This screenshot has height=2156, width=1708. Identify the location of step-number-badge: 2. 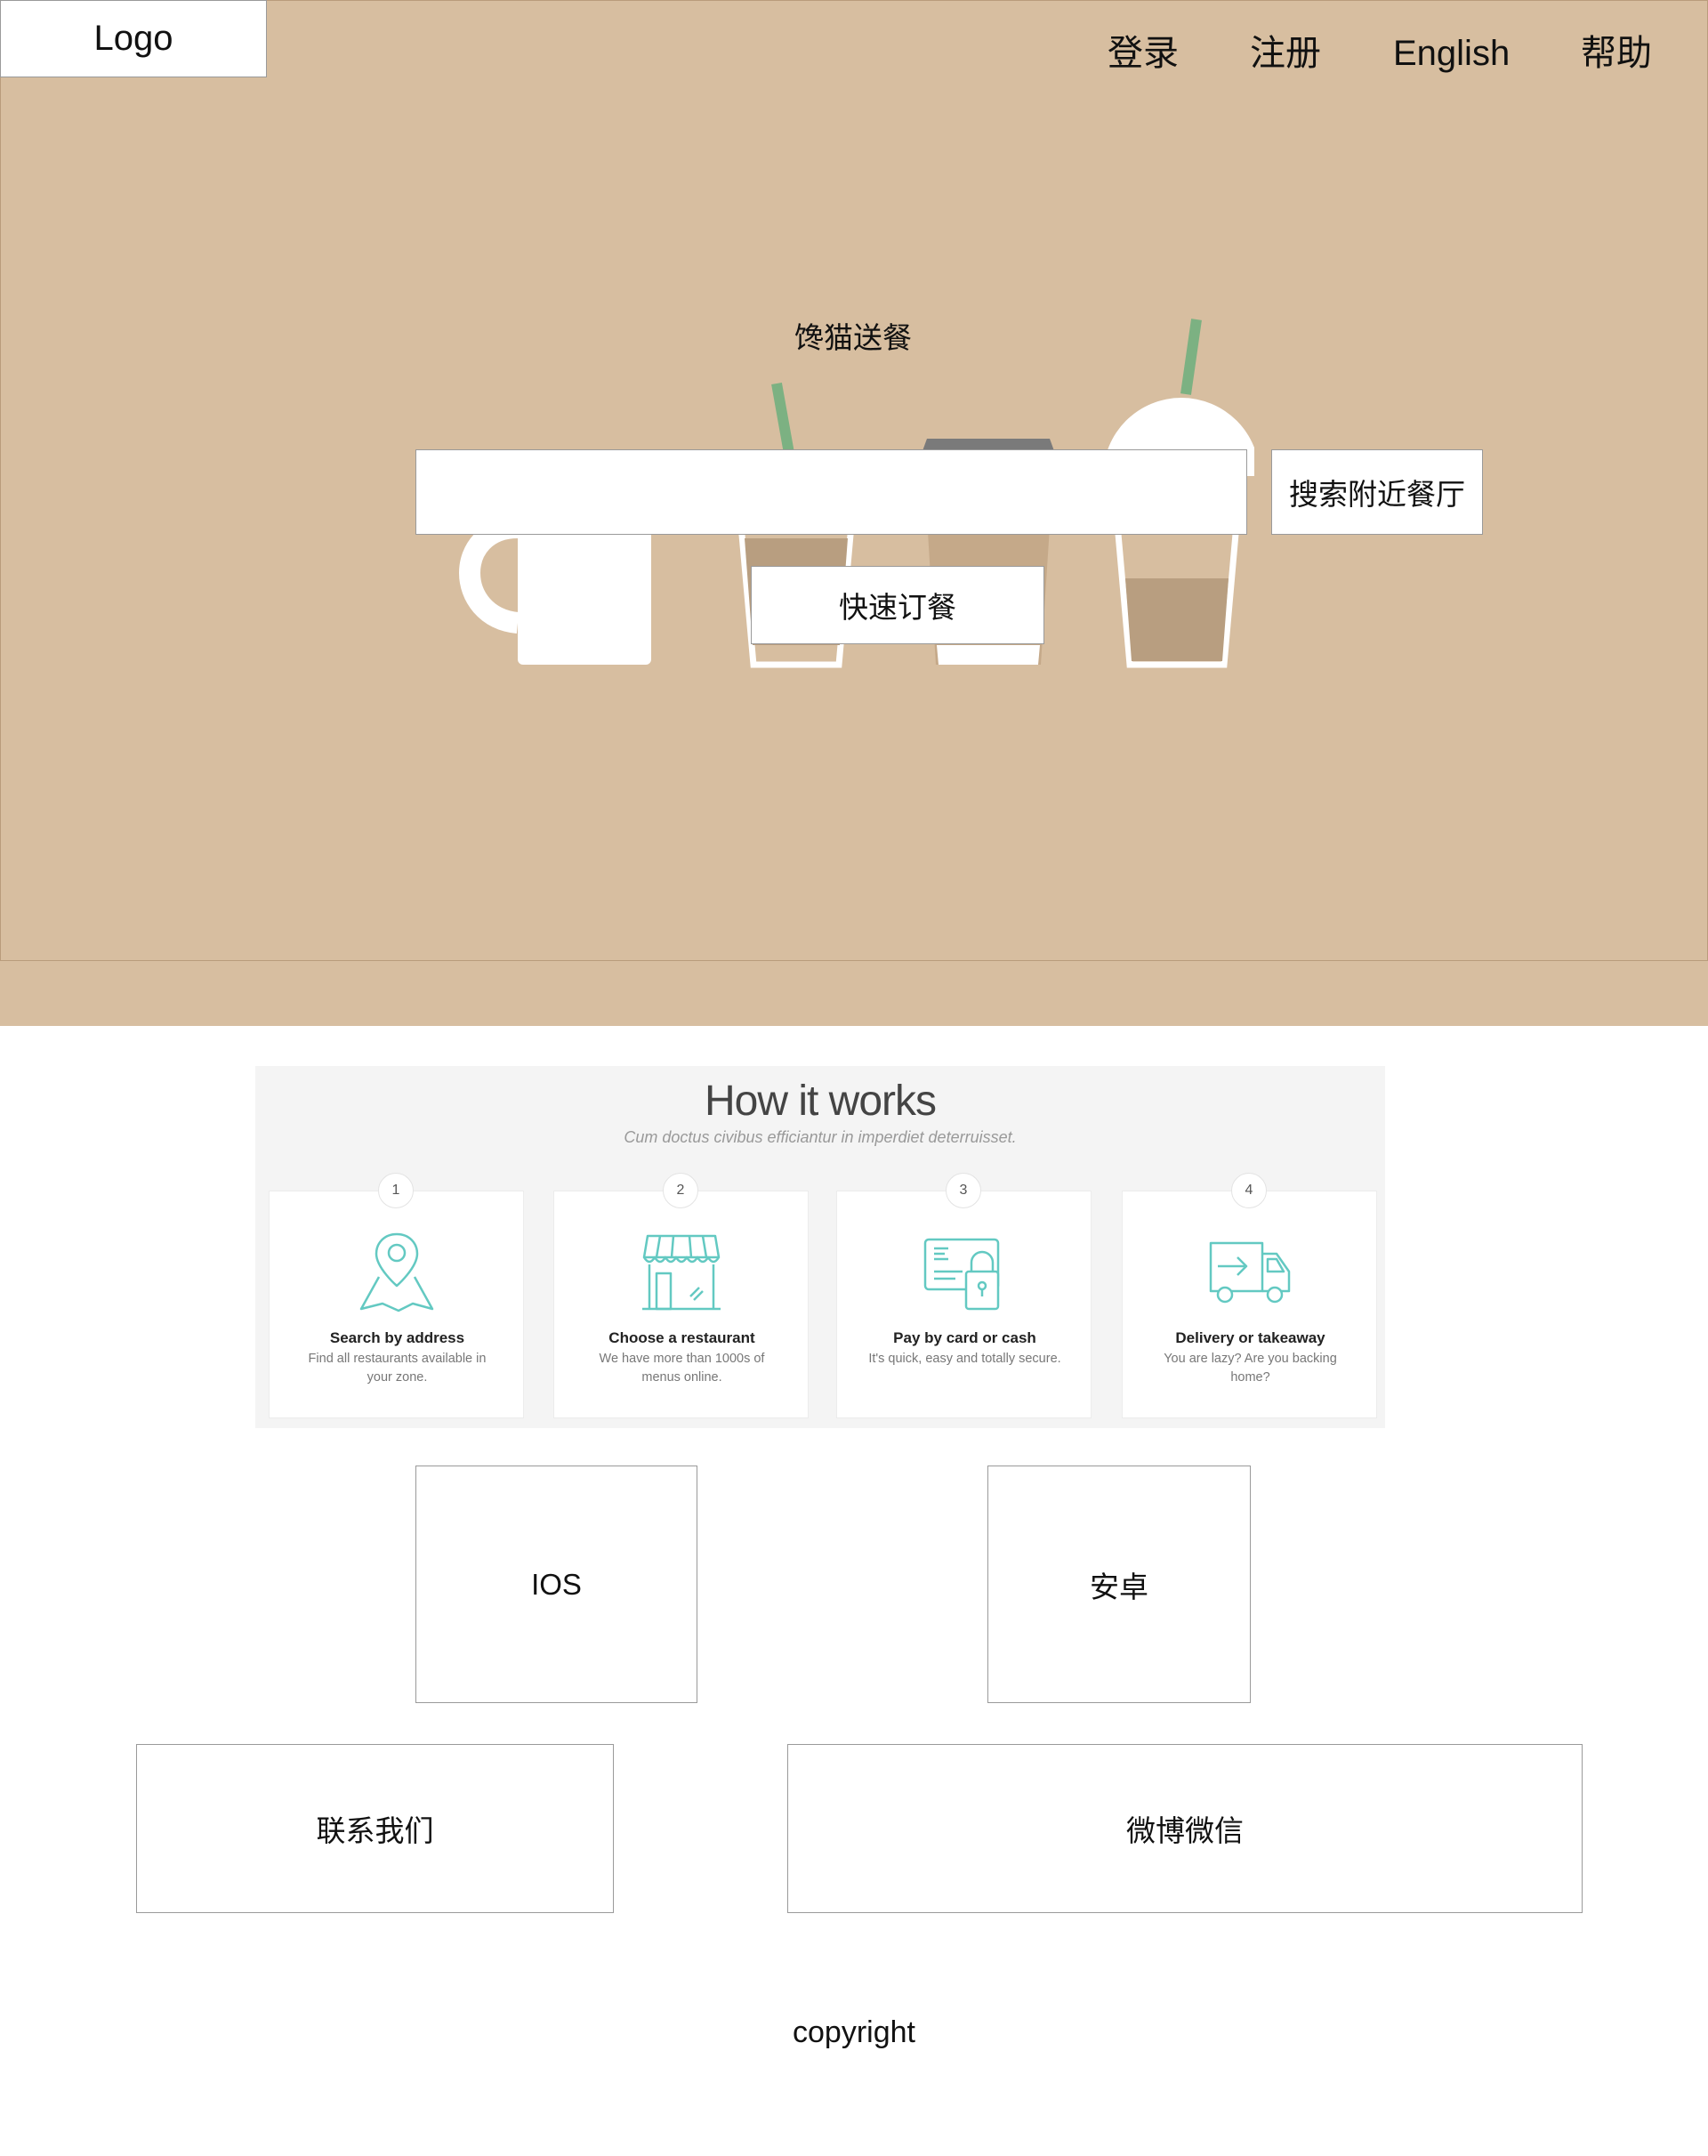
(680, 1191).